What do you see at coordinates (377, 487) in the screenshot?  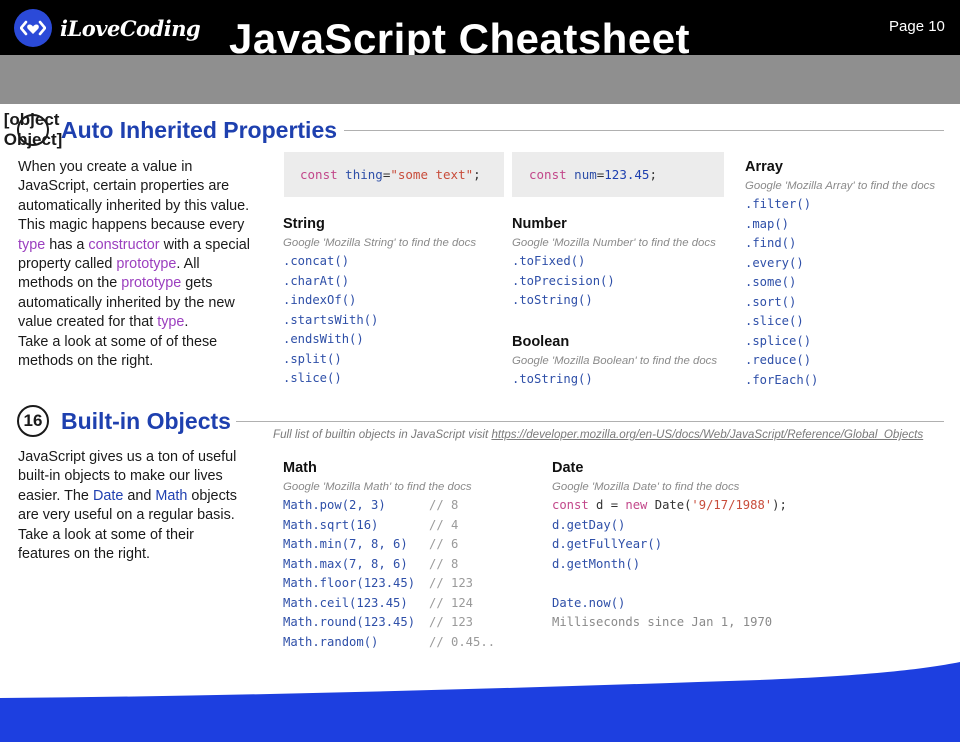 I see `docs-hint: Google 'Mozilla Math' to find the docs` at bounding box center [377, 487].